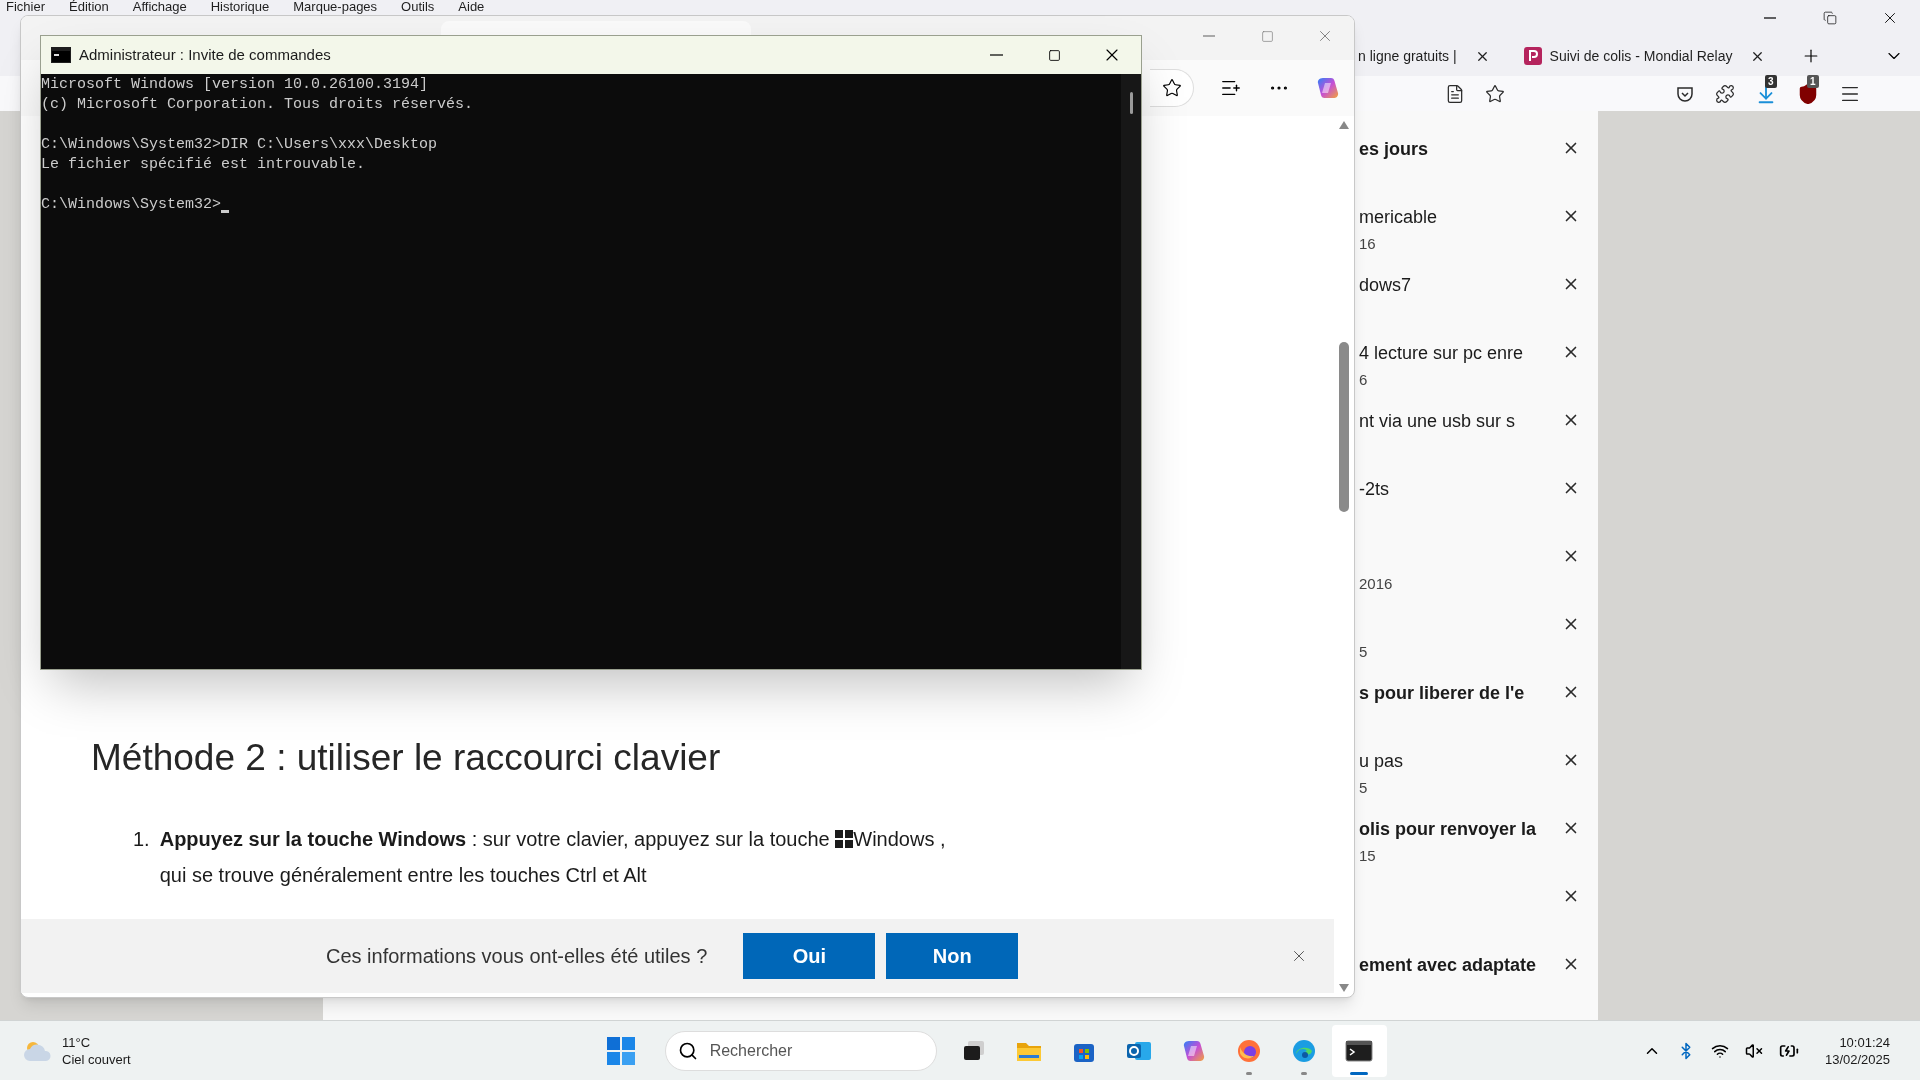  I want to click on list-item-title: s pour liberer de l'e, so click(1442, 693).